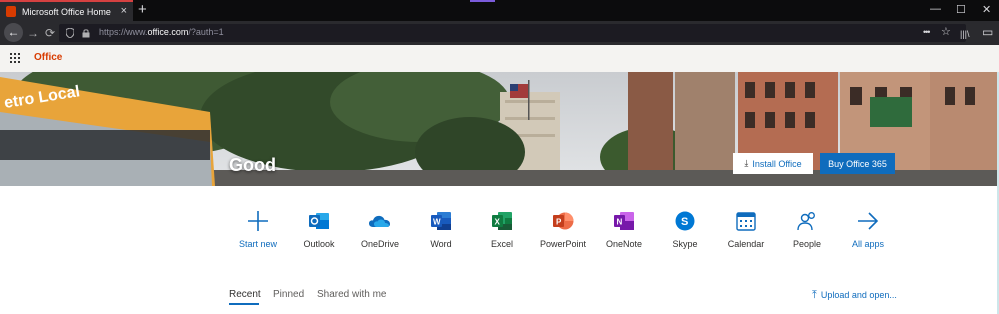  Describe the element at coordinates (685, 244) in the screenshot. I see `app-label: Skype` at that location.